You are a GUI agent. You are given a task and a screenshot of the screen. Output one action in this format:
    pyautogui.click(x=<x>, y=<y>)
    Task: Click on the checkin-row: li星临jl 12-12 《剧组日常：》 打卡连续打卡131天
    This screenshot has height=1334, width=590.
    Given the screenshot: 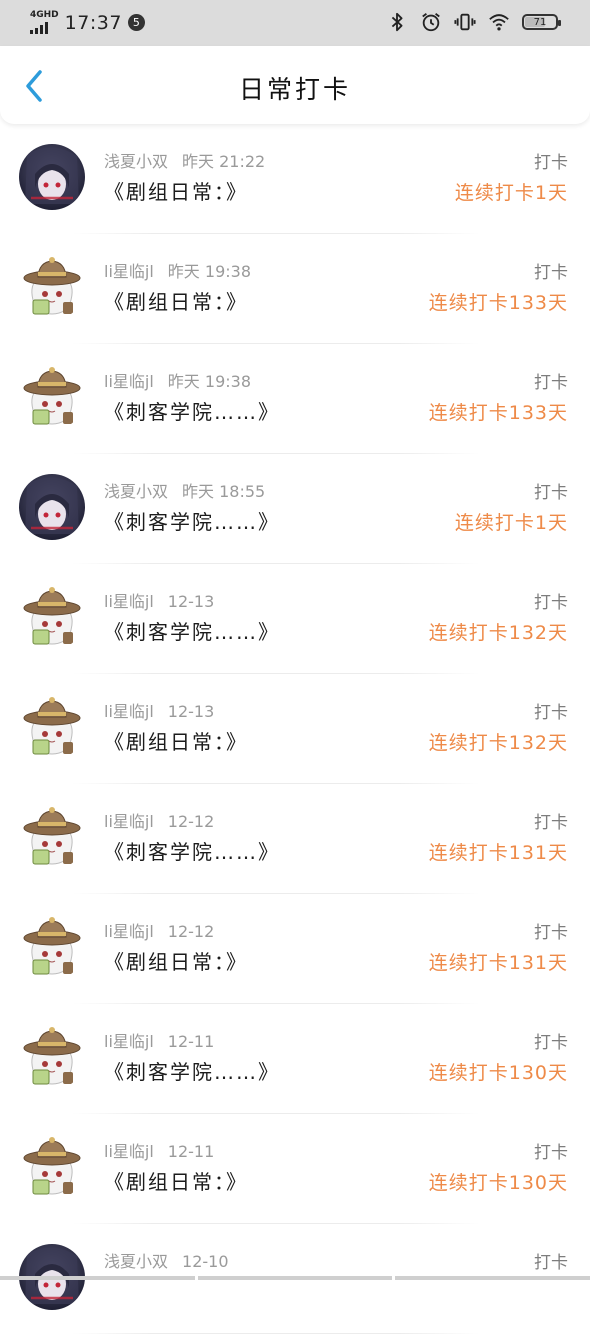 What is the action you would take?
    pyautogui.click(x=295, y=949)
    